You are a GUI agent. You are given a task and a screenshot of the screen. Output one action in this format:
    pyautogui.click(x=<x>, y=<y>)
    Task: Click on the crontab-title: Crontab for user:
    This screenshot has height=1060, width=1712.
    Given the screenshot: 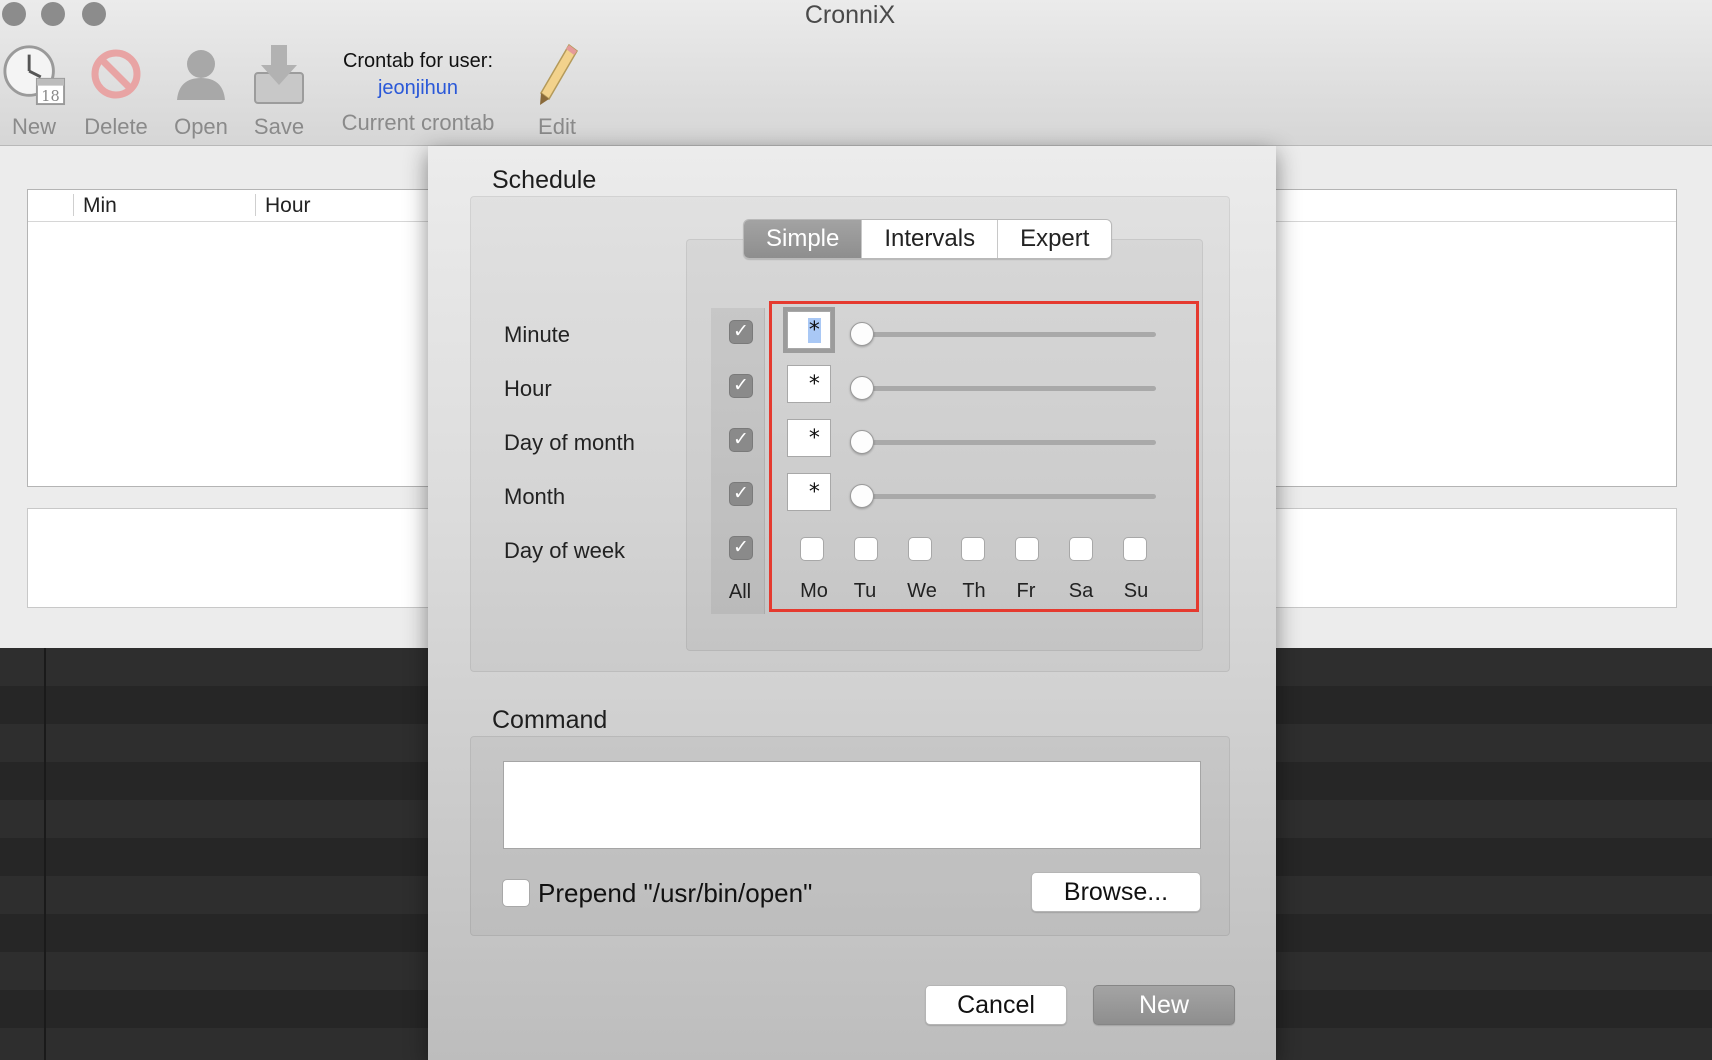 What is the action you would take?
    pyautogui.click(x=418, y=61)
    